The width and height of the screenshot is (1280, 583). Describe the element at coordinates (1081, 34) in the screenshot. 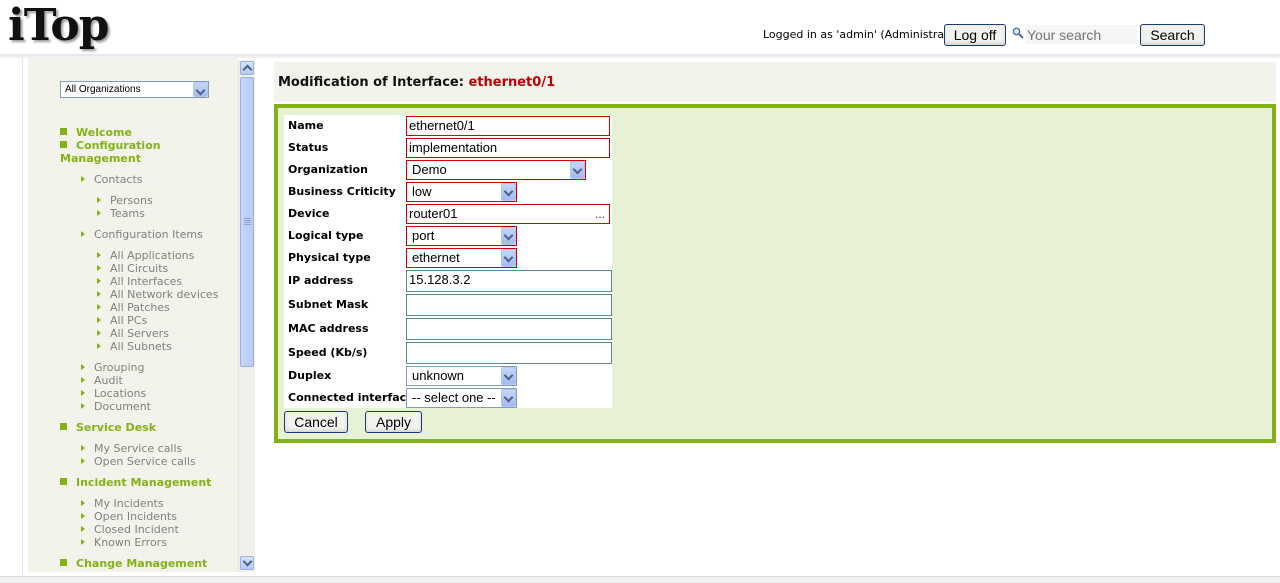

I see `search-input` at that location.